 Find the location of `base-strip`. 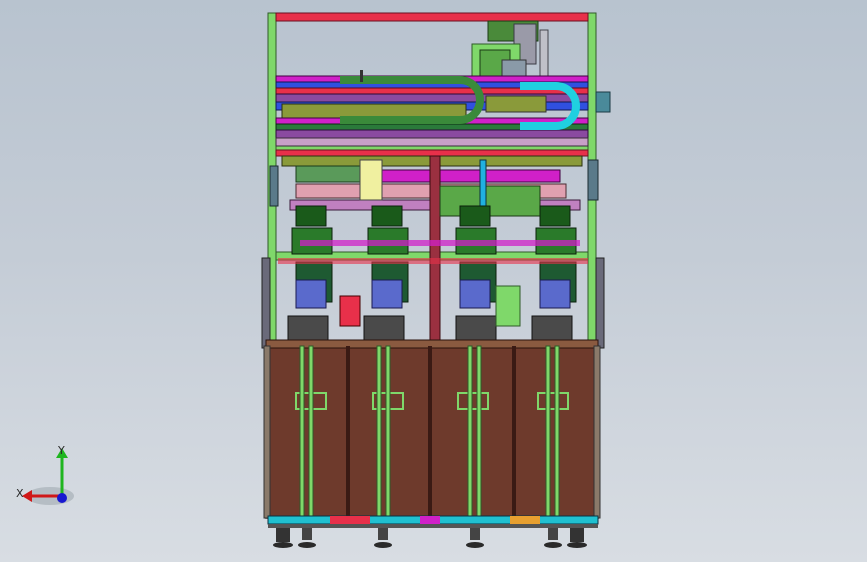

base-strip is located at coordinates (433, 521).